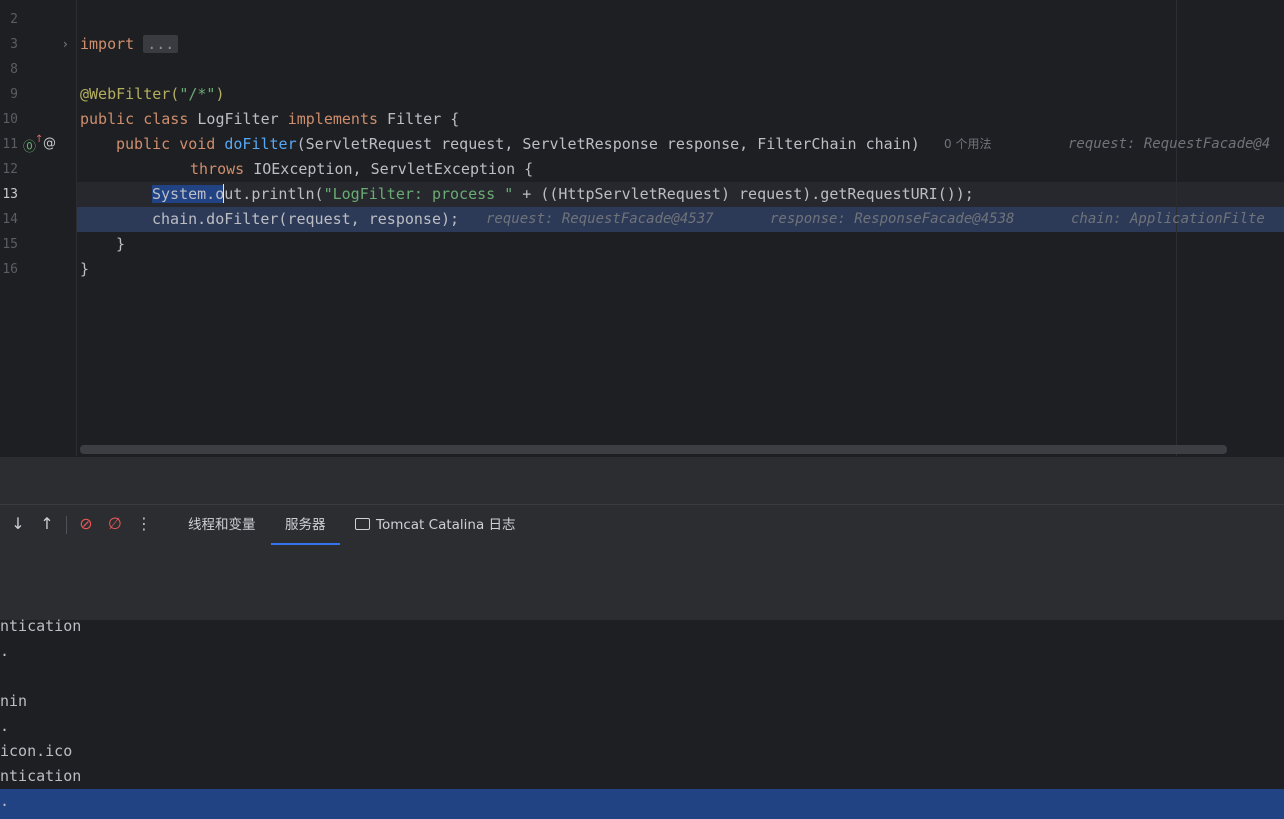 The image size is (1284, 819). I want to click on horizontal-scrollbar, so click(653, 449).